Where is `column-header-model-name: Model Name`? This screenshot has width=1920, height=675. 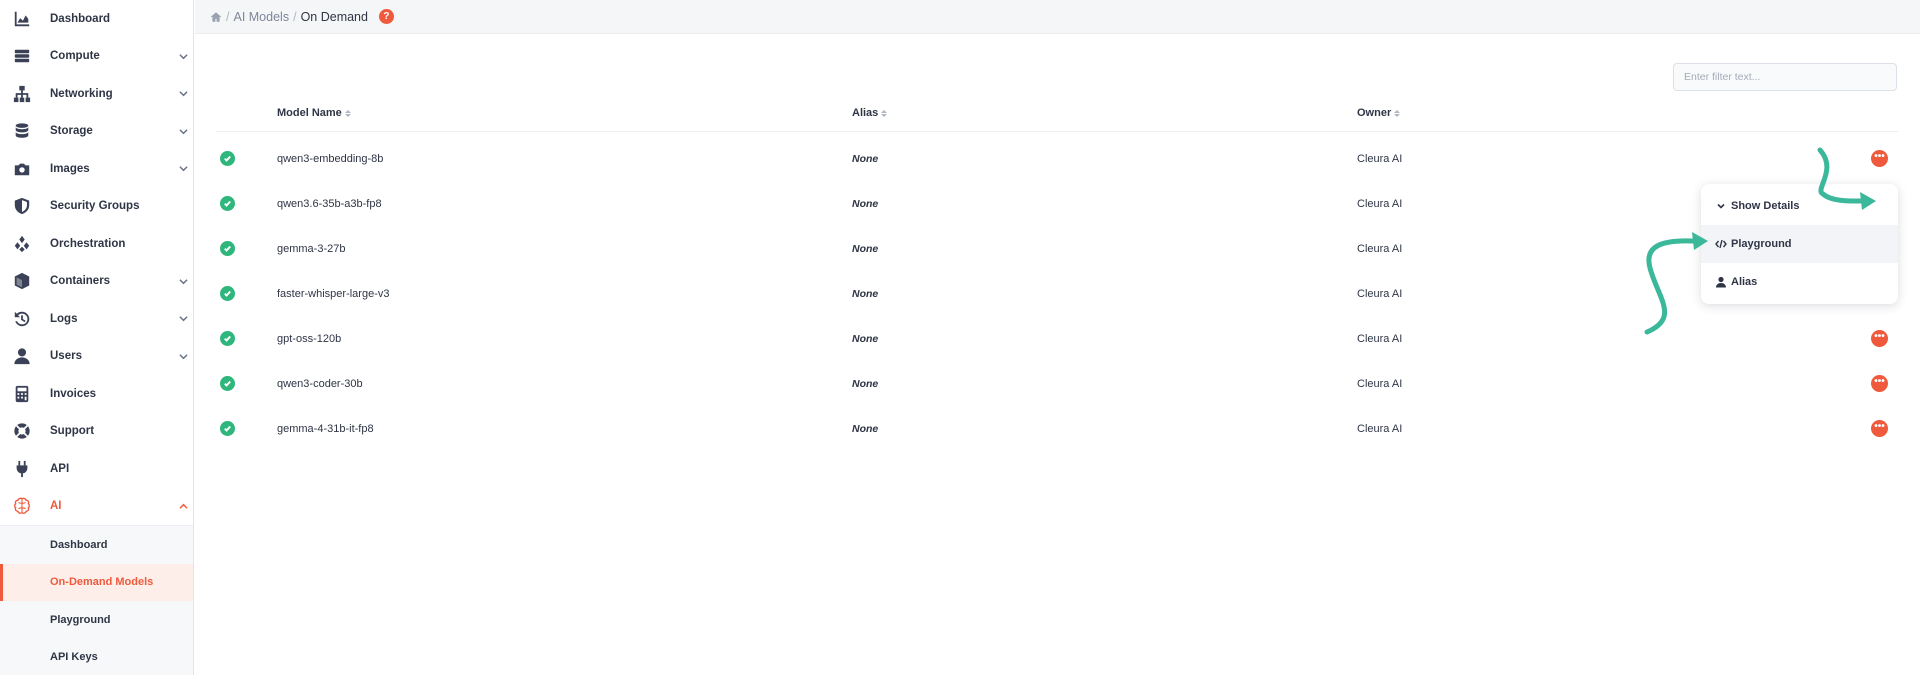
column-header-model-name: Model Name is located at coordinates (314, 113).